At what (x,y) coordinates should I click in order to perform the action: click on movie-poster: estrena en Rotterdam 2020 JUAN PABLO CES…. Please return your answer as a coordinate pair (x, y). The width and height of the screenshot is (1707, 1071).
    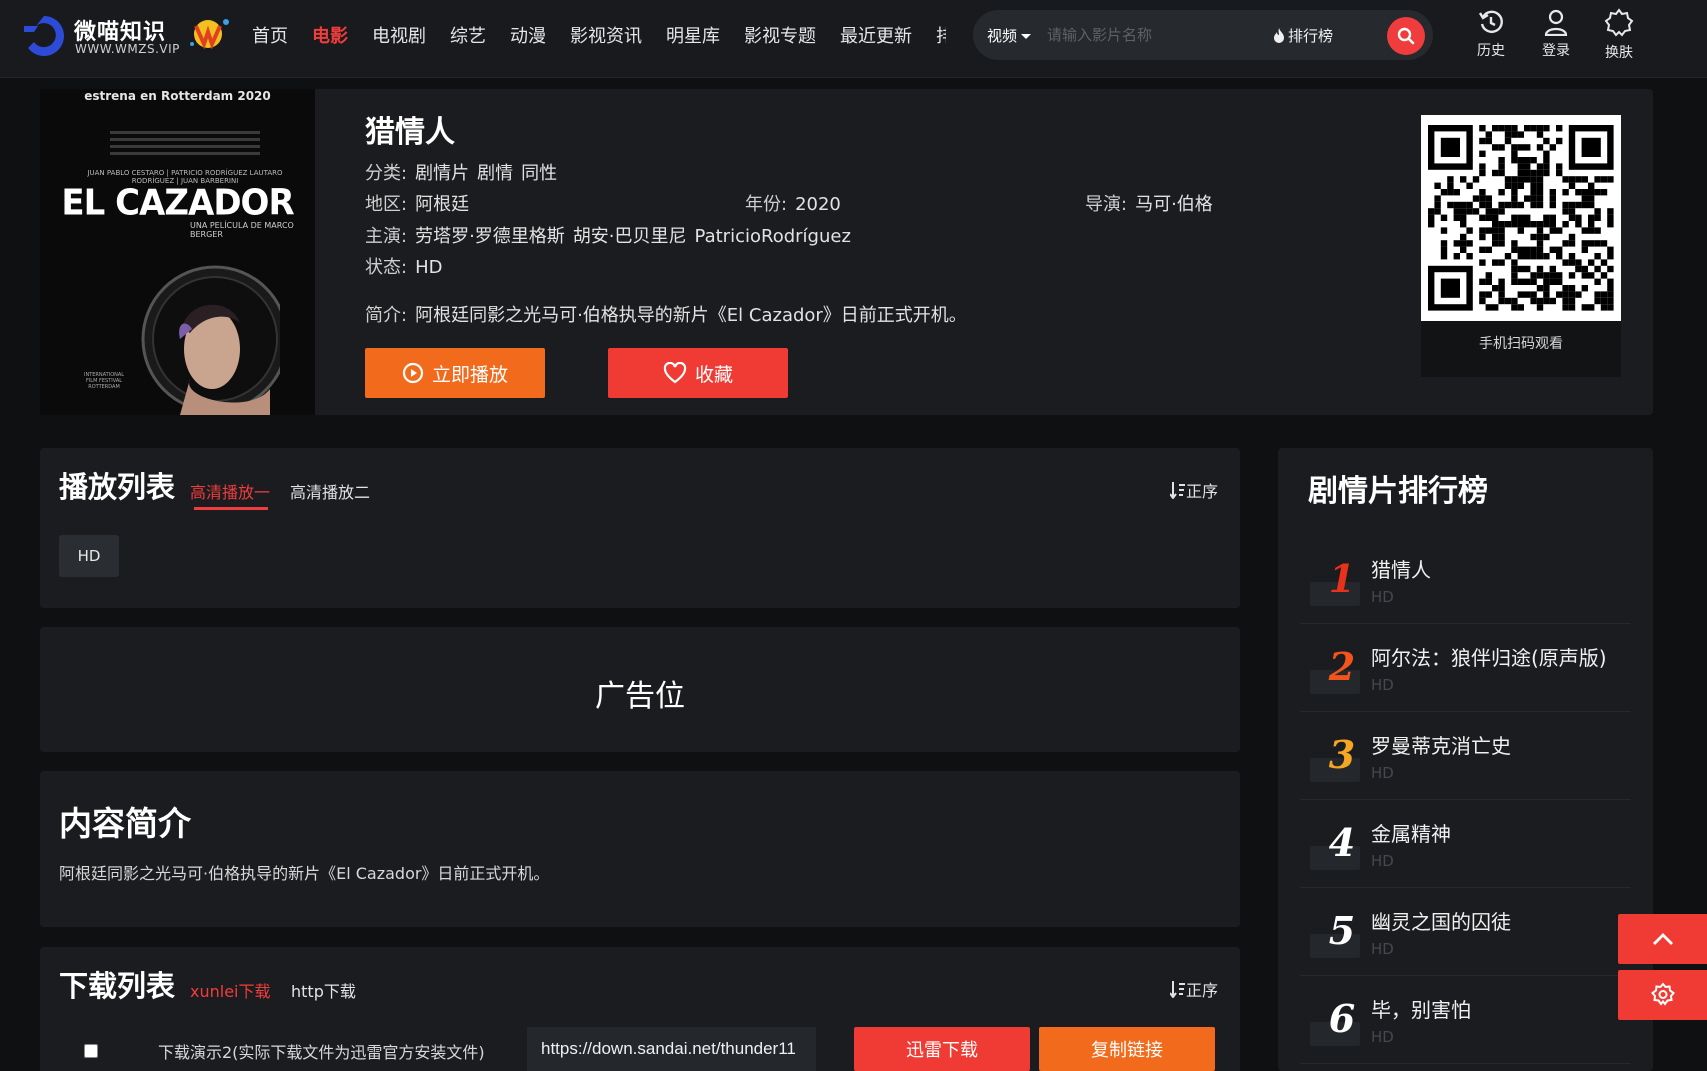
    Looking at the image, I should click on (177, 252).